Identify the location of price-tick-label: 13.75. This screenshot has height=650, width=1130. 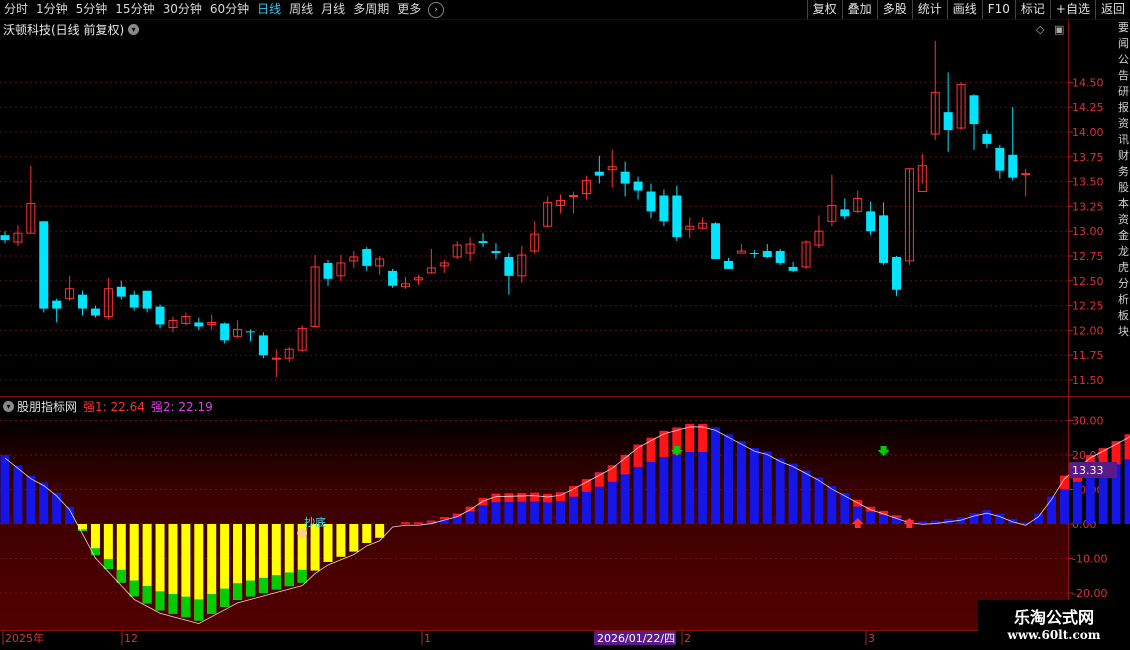
(1088, 157).